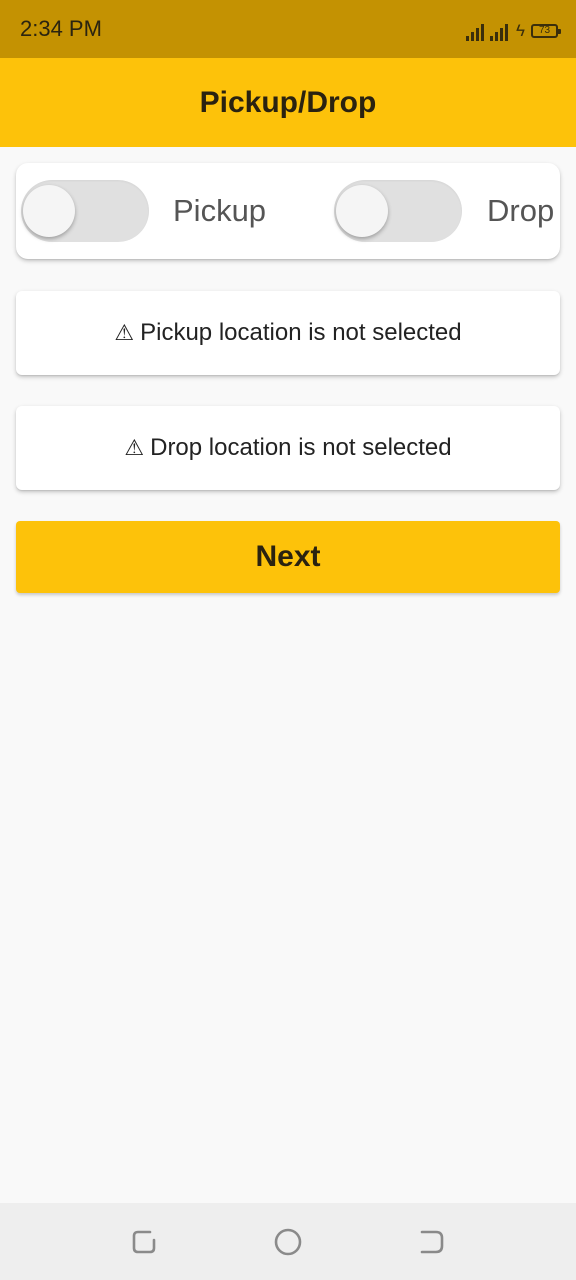  What do you see at coordinates (61, 28) in the screenshot?
I see `status-time: 2:34 PM` at bounding box center [61, 28].